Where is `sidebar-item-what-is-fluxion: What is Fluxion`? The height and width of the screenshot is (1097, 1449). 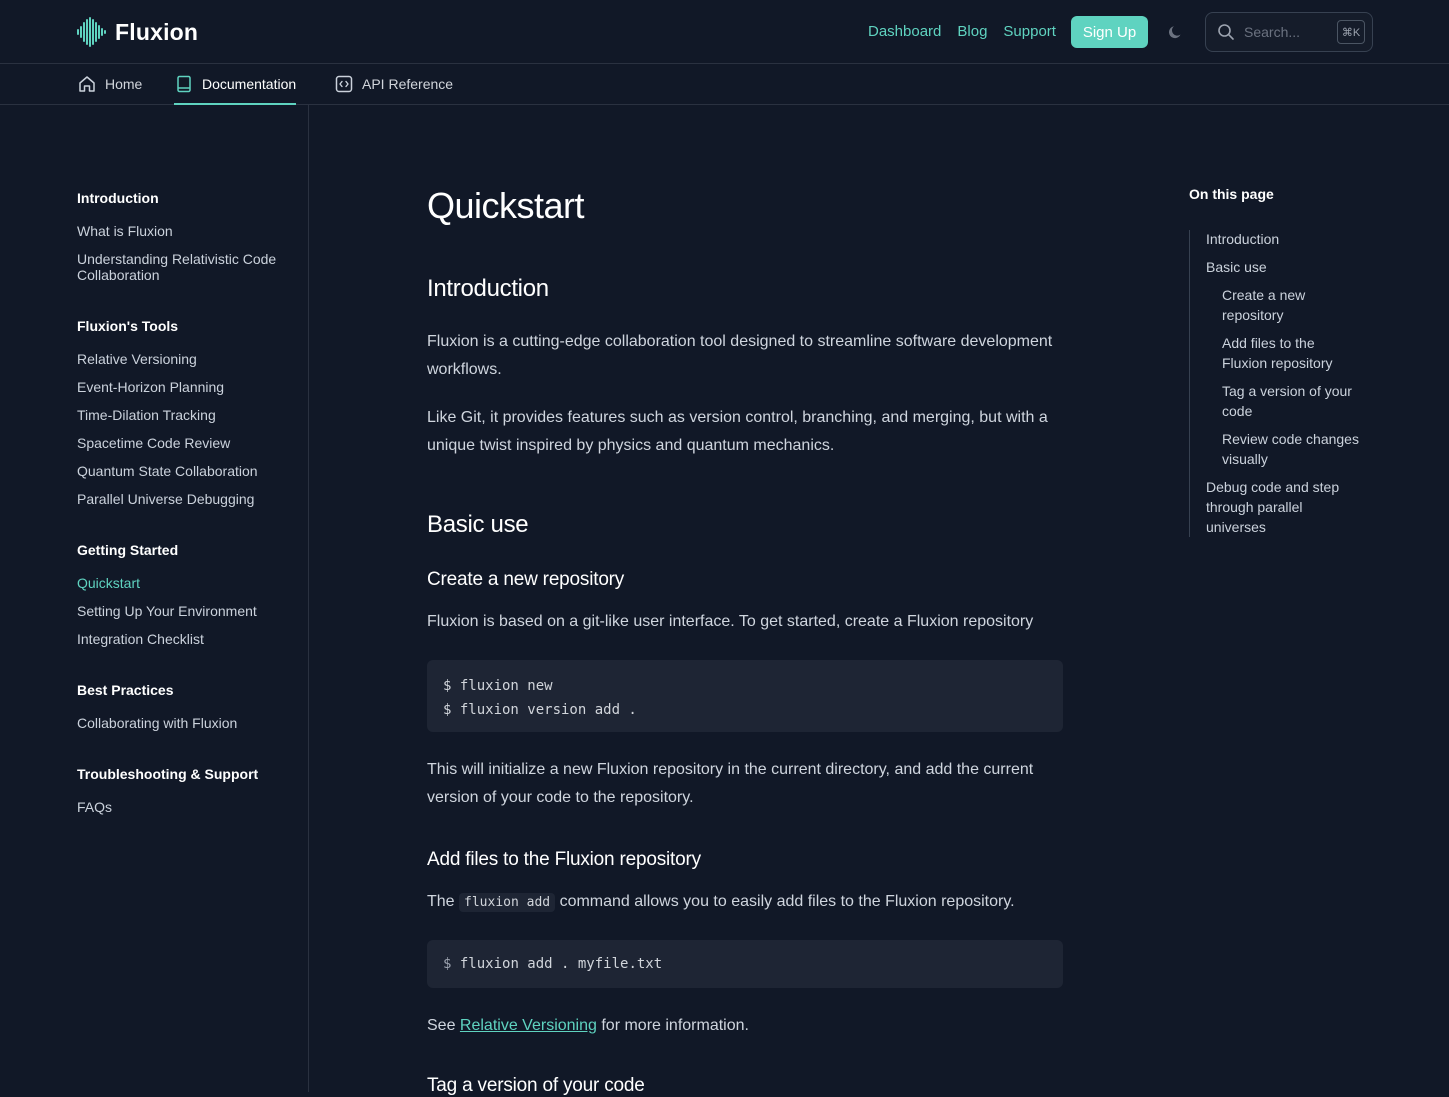 sidebar-item-what-is-fluxion: What is Fluxion is located at coordinates (187, 231).